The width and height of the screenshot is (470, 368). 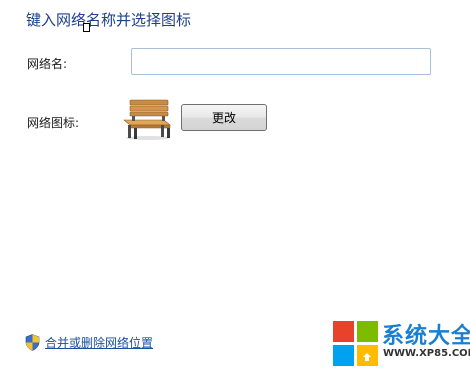 What do you see at coordinates (86, 27) in the screenshot?
I see `text-cursor-icon` at bounding box center [86, 27].